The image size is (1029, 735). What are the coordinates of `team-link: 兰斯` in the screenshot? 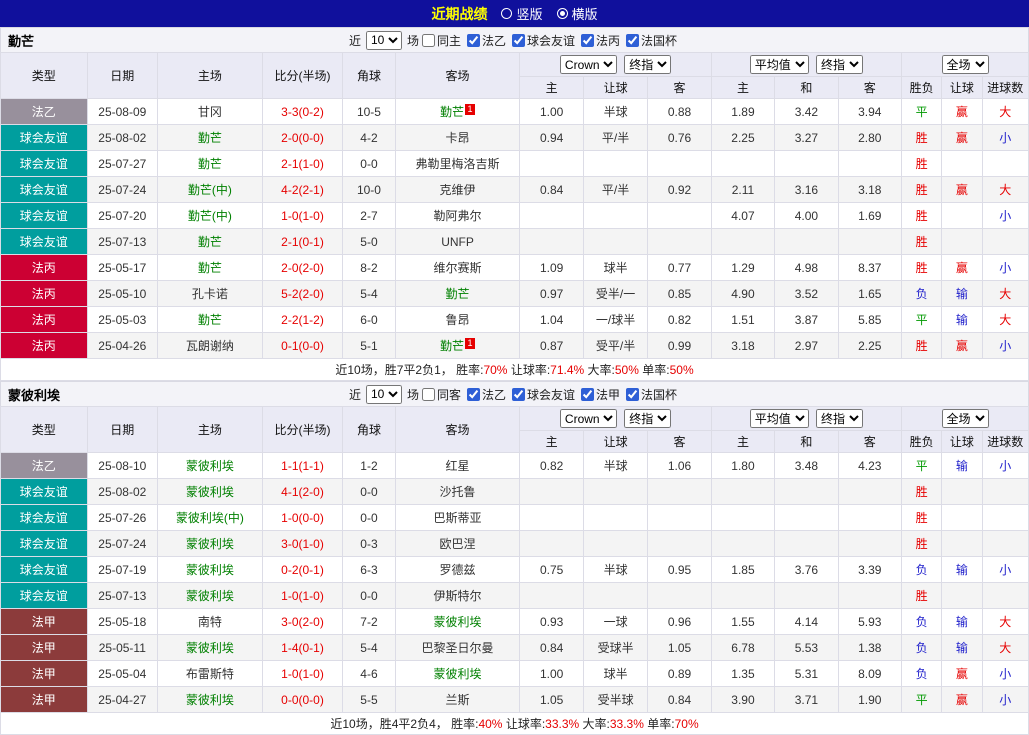 It's located at (458, 700).